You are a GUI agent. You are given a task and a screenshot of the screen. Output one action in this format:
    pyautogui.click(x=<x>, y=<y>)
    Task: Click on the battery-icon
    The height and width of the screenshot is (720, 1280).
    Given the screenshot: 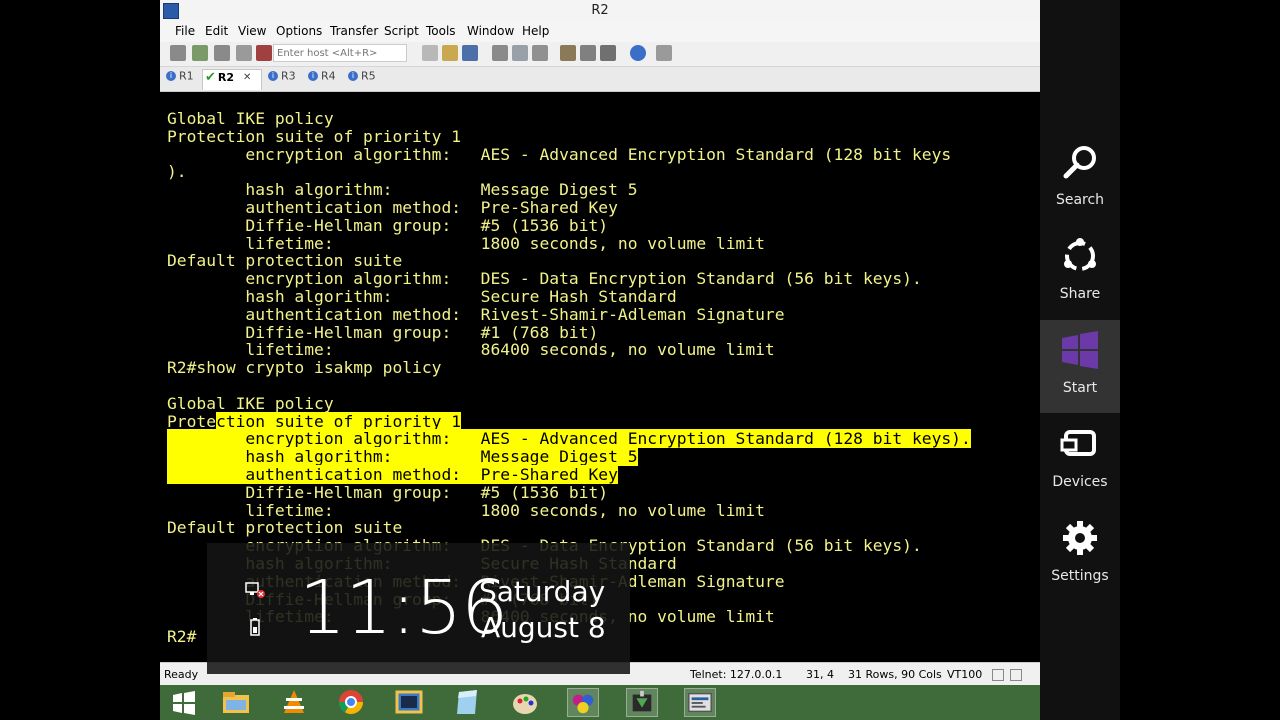 What is the action you would take?
    pyautogui.click(x=255, y=627)
    